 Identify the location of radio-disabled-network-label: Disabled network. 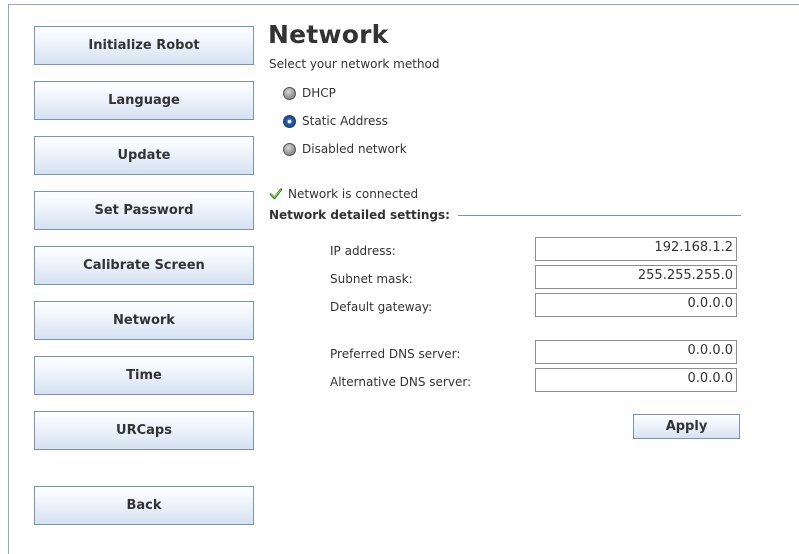
(354, 149).